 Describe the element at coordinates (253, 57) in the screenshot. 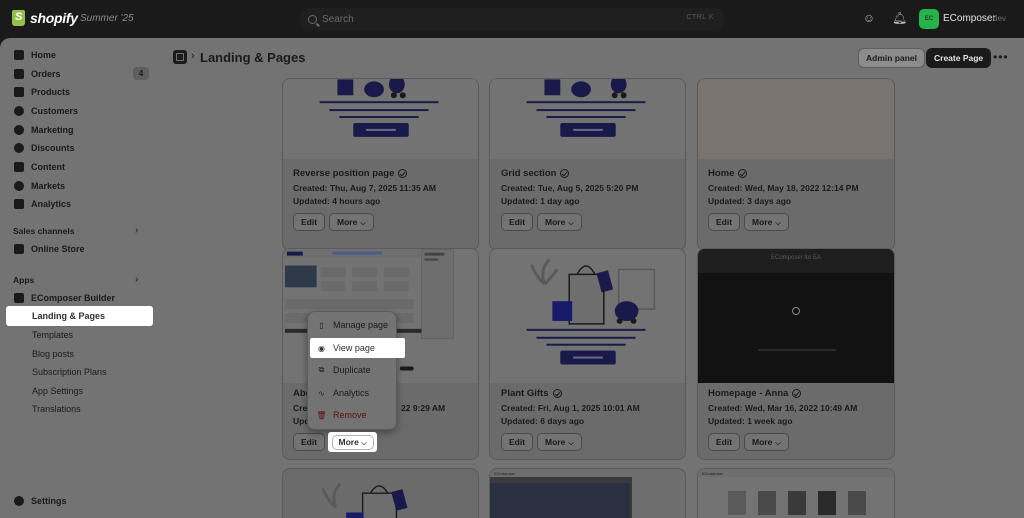

I see `page-title: Landing & Pages` at that location.